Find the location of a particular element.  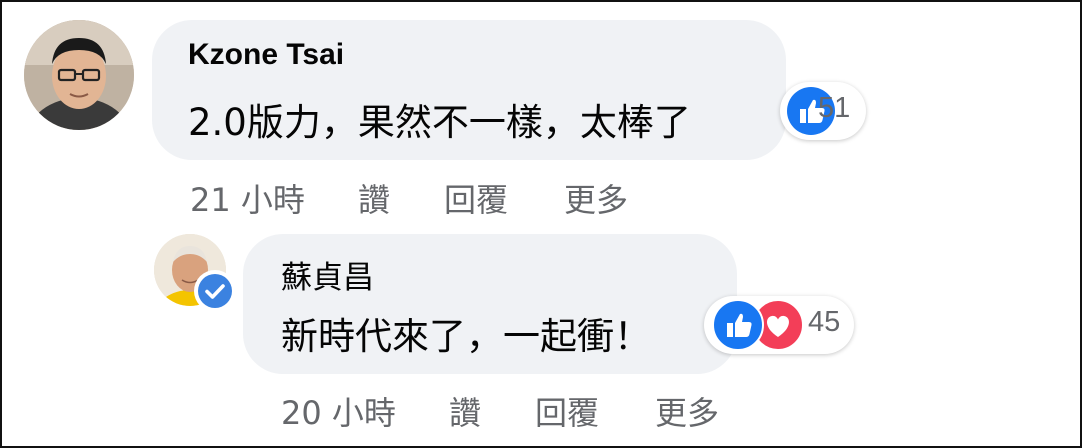

reaction-summary: 51 is located at coordinates (823, 111).